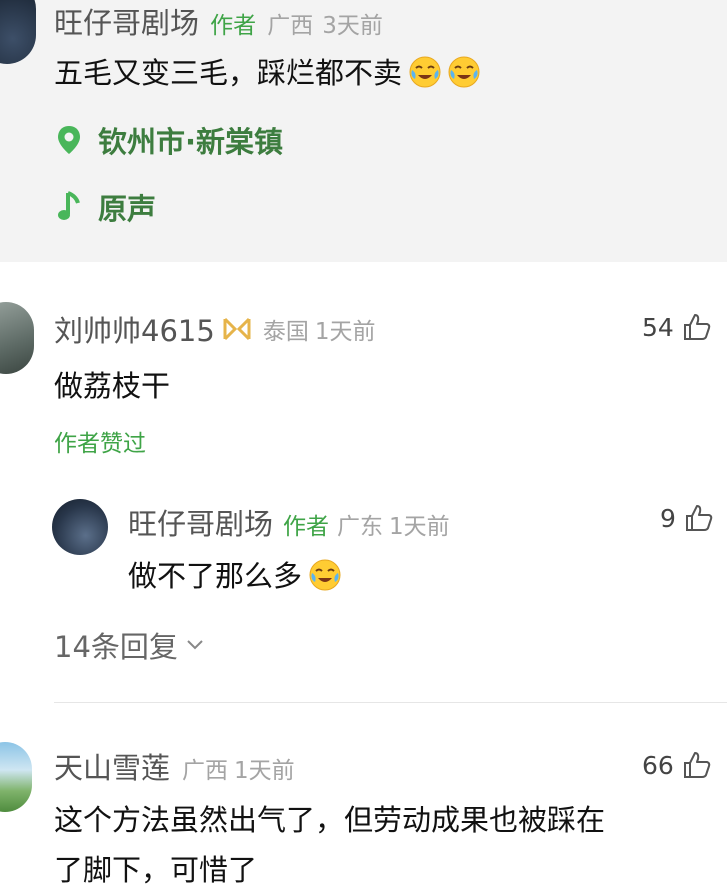 The image size is (727, 891). What do you see at coordinates (205, 771) in the screenshot?
I see `comment-region: 广西` at bounding box center [205, 771].